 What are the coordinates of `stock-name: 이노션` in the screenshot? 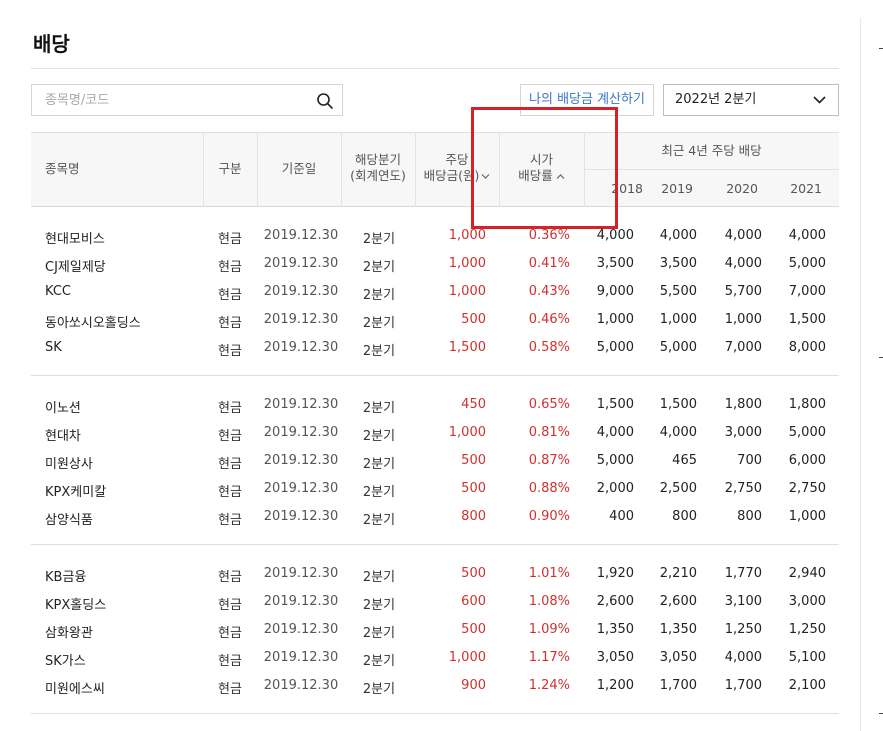 It's located at (63, 406).